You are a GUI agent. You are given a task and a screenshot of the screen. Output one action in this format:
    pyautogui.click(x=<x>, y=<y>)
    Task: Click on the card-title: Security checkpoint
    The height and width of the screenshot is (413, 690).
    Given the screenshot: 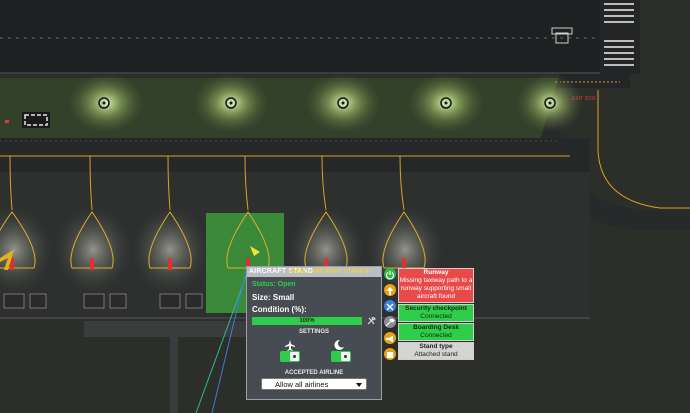 What is the action you would take?
    pyautogui.click(x=436, y=308)
    